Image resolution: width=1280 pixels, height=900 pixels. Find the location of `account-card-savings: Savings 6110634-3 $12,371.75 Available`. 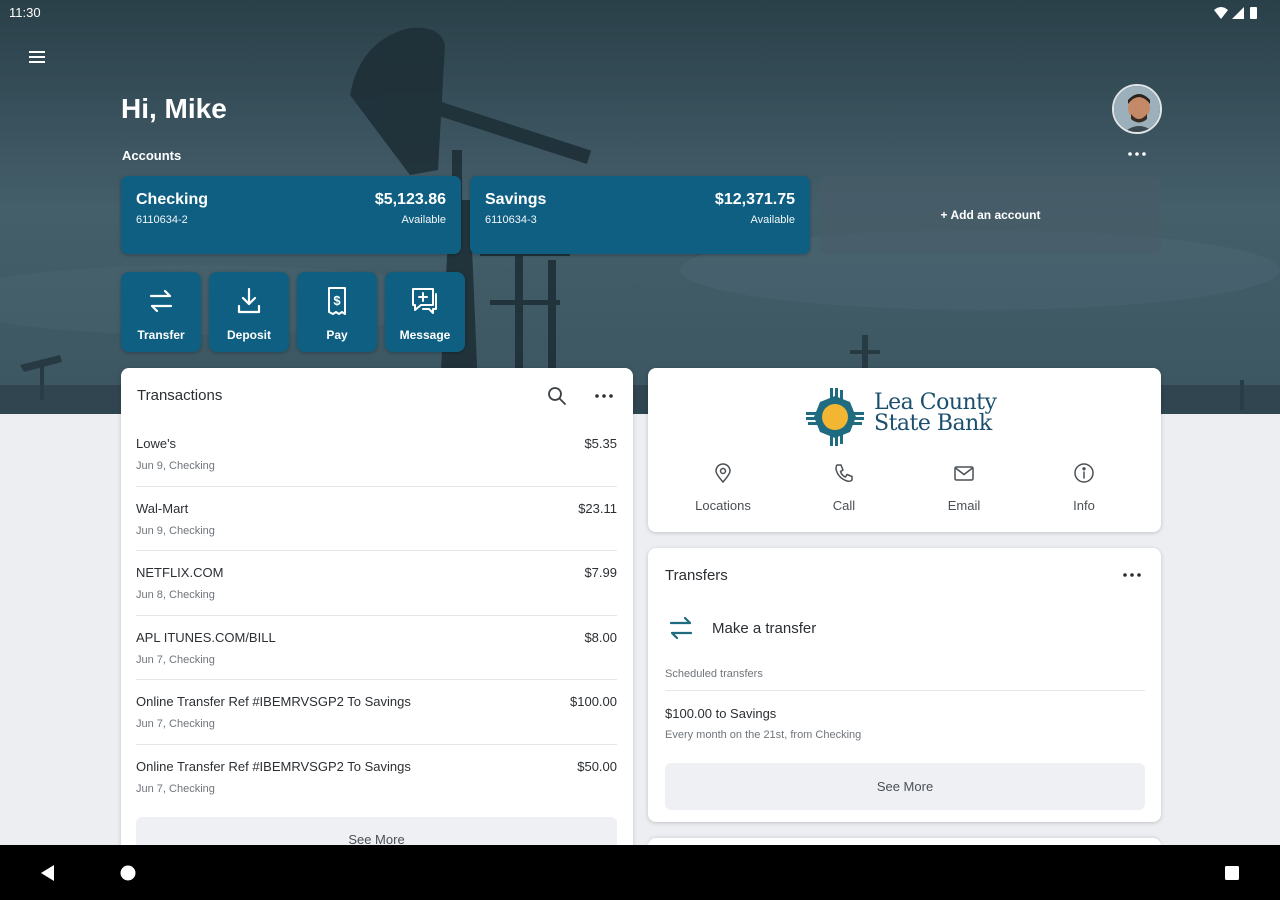

account-card-savings: Savings 6110634-3 $12,371.75 Available is located at coordinates (640, 215).